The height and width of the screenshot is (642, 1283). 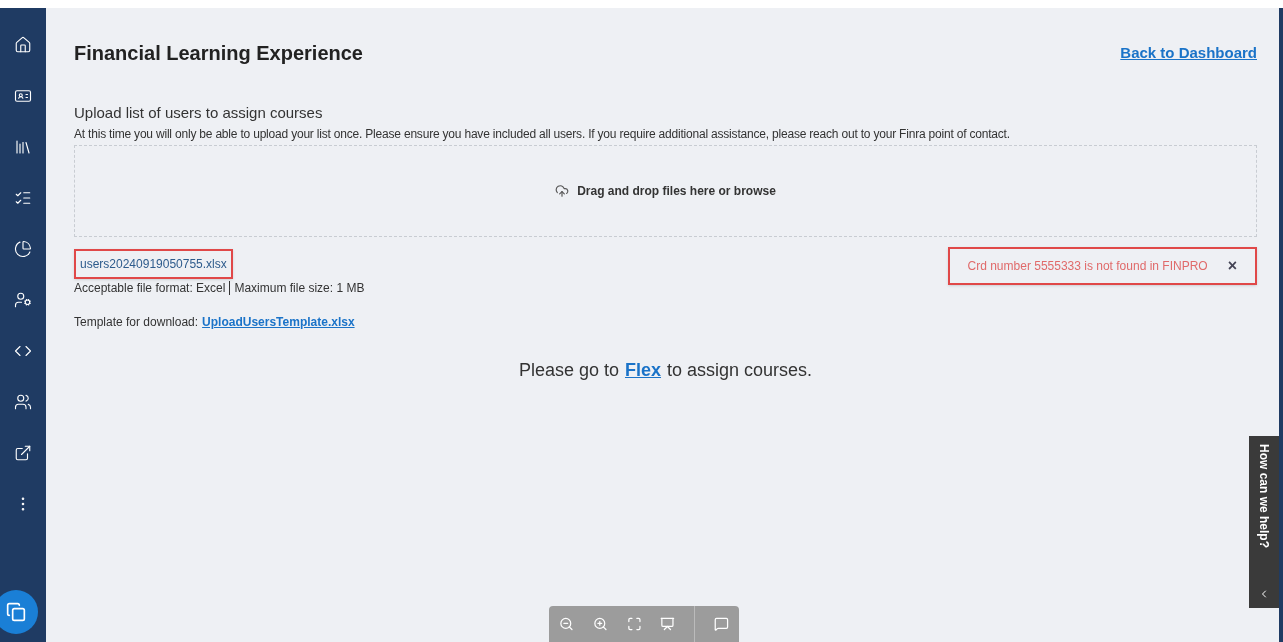 I want to click on flex-link: Flex, so click(x=643, y=370).